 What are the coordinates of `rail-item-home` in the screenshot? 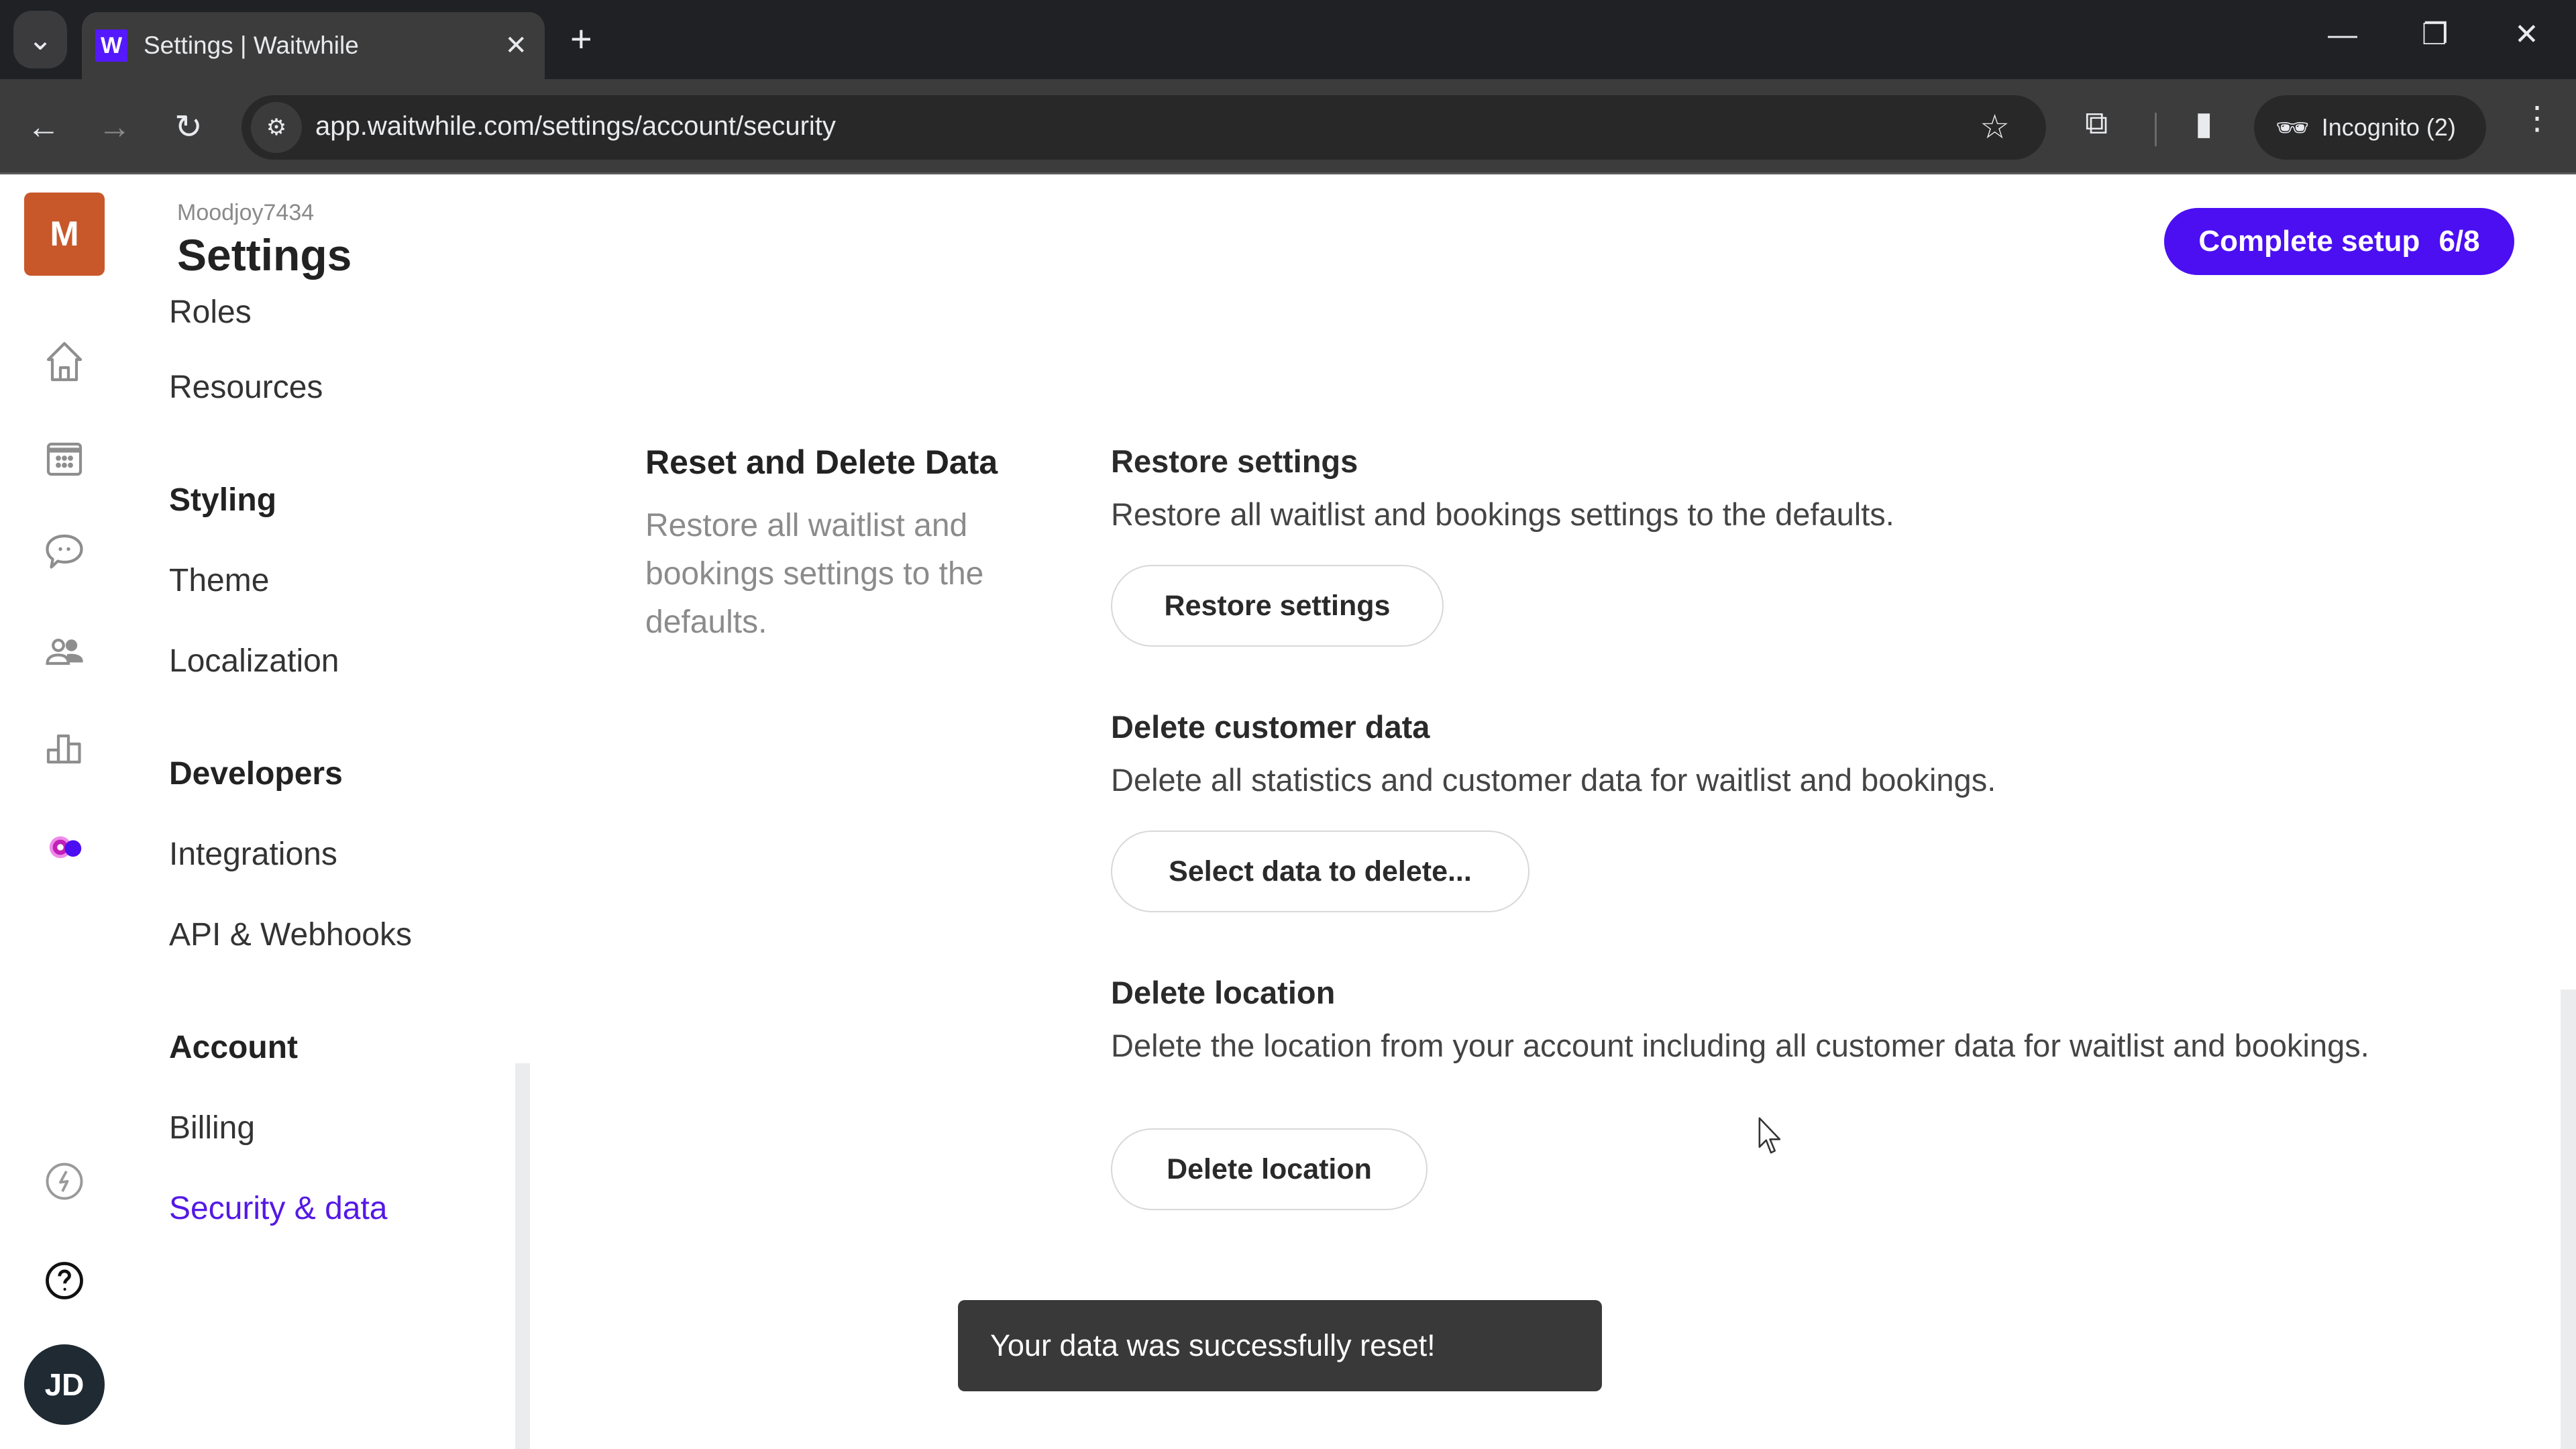 It's located at (64, 361).